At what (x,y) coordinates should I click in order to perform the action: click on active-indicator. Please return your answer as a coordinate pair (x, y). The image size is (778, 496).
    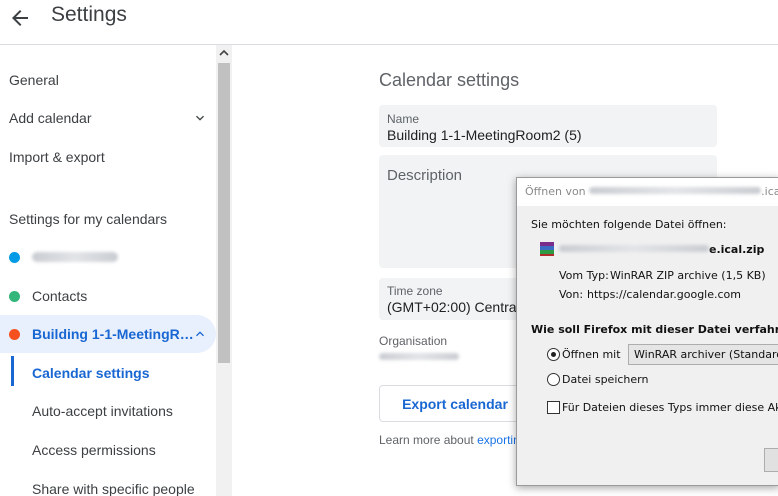
    Looking at the image, I should click on (12, 371).